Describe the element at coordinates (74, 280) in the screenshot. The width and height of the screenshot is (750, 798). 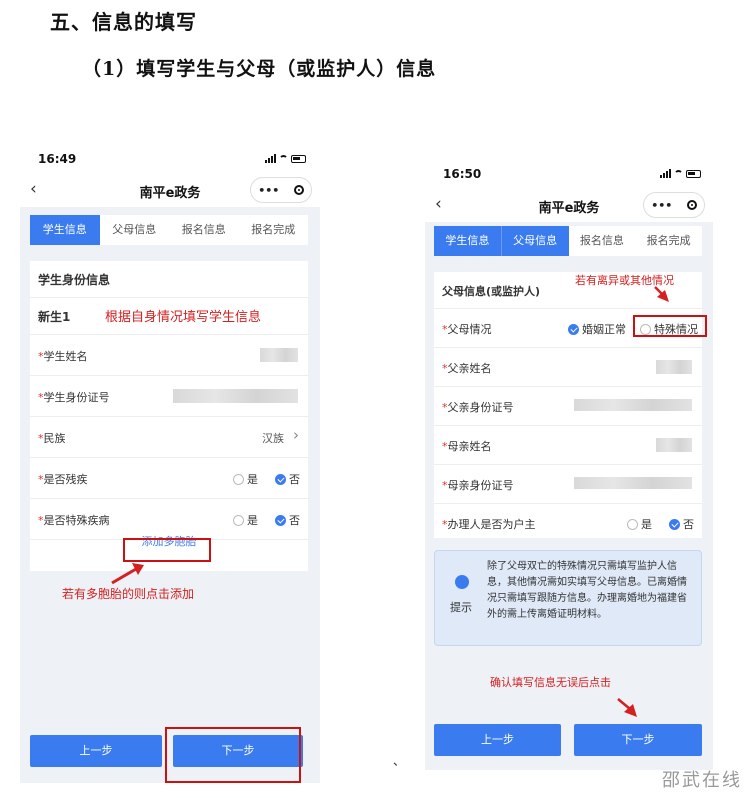
I see `section-title: 学生身份信息` at that location.